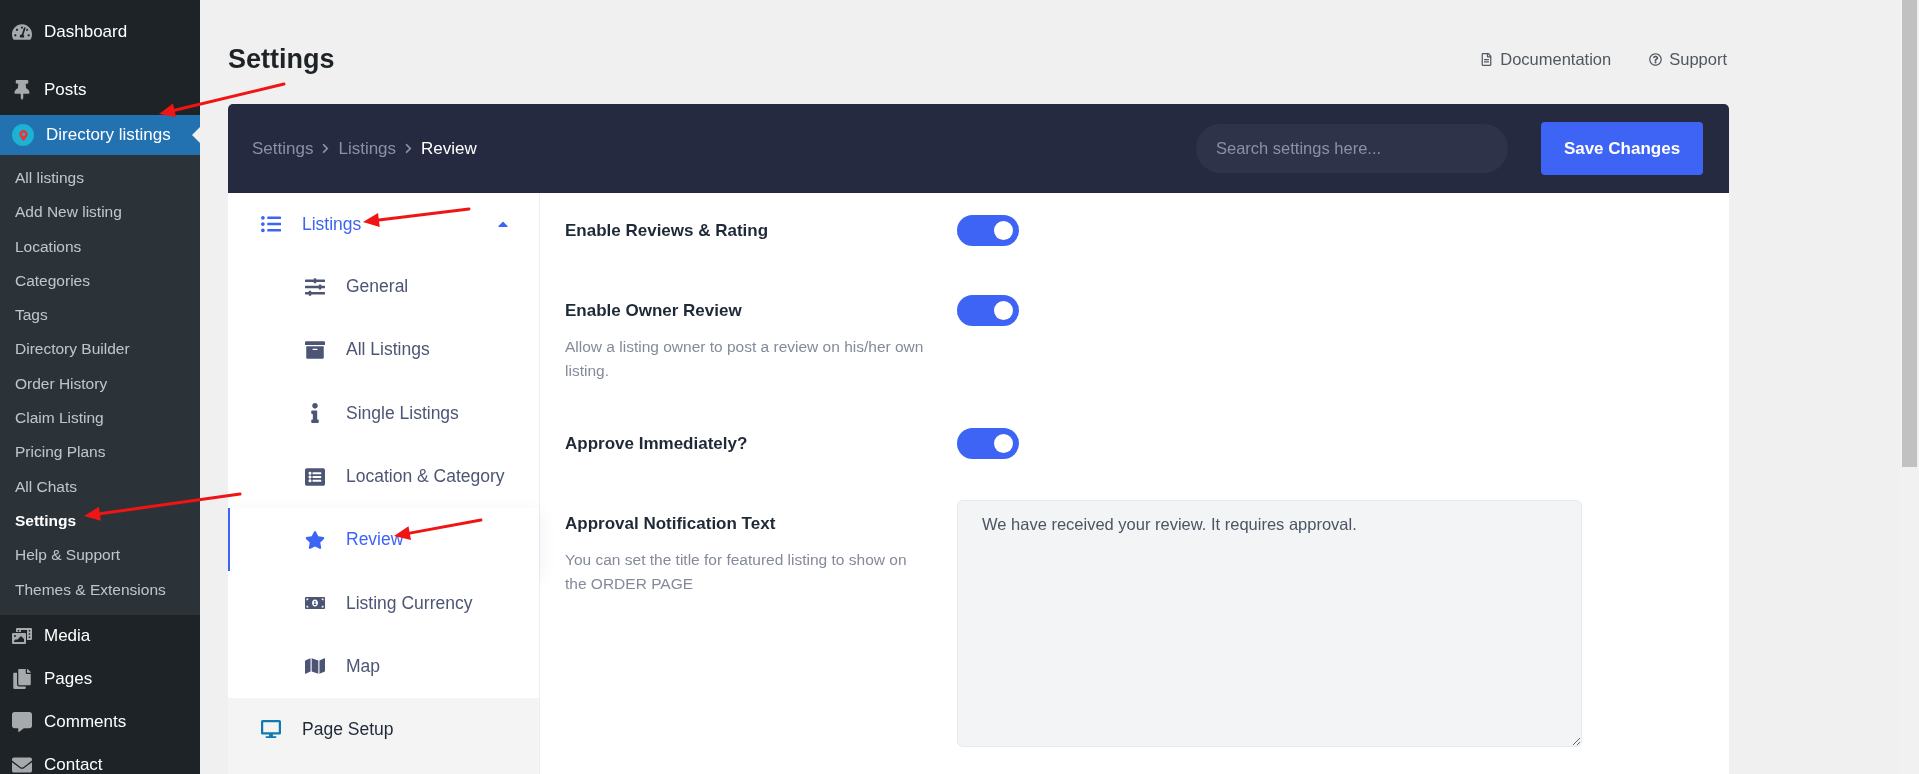 This screenshot has height=774, width=1919. Describe the element at coordinates (100, 521) in the screenshot. I see `admin-submenu-item: Settings` at that location.